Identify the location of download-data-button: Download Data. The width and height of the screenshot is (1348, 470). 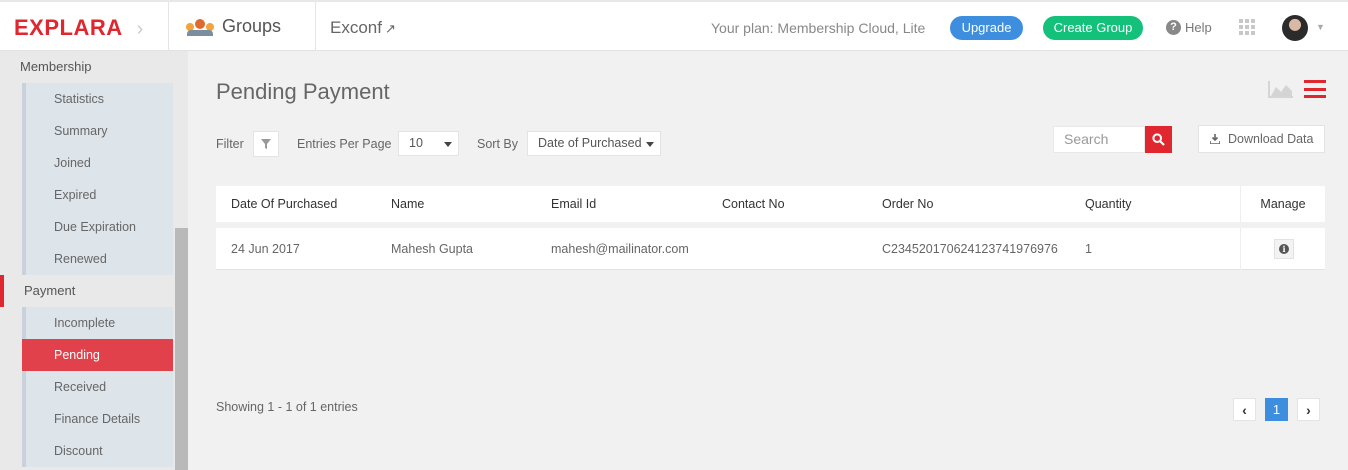
(1261, 139).